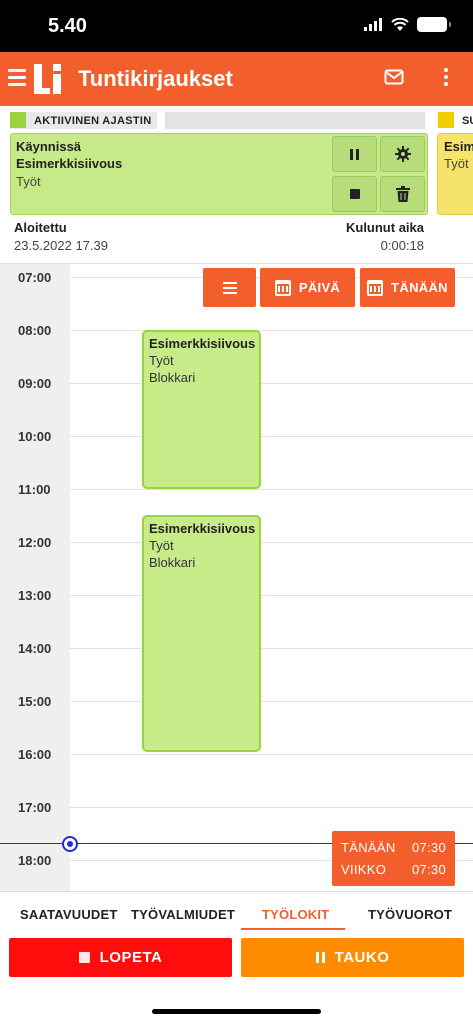 The width and height of the screenshot is (473, 1024). What do you see at coordinates (35, 860) in the screenshot?
I see `hour-label: 18:00` at bounding box center [35, 860].